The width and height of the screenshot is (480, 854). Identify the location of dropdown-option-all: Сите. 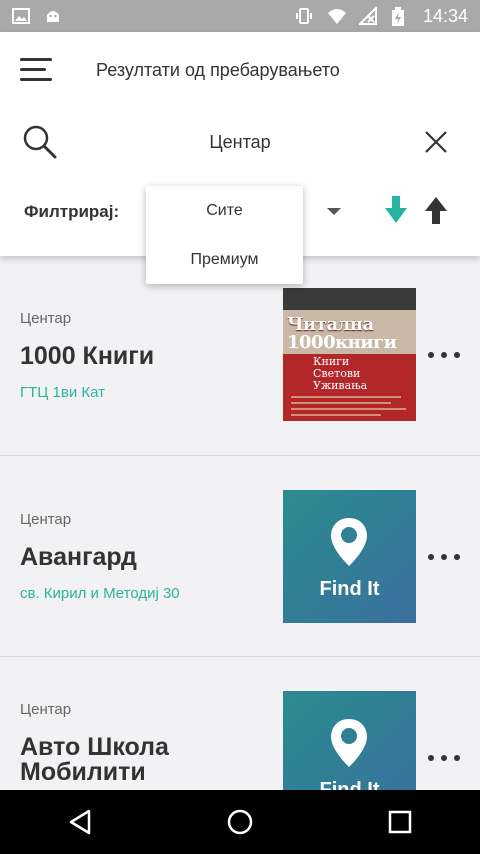
(224, 210).